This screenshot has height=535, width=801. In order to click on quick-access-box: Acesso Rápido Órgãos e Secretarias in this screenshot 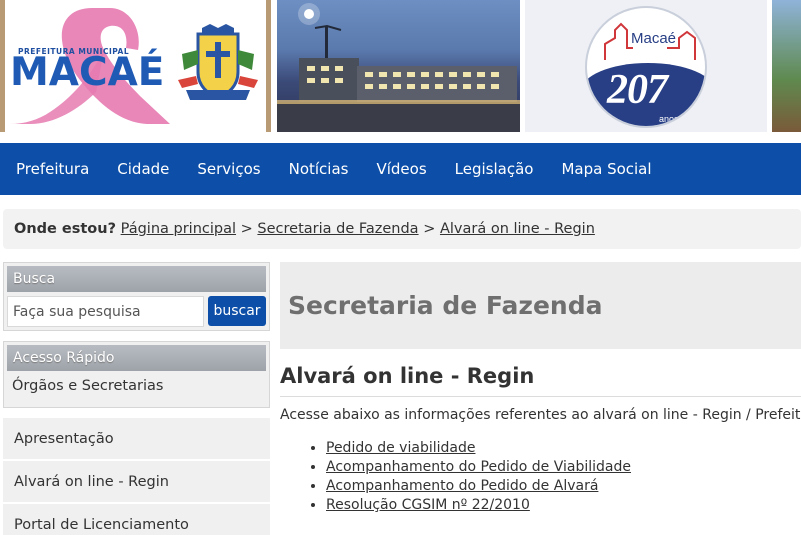, I will do `click(136, 374)`.